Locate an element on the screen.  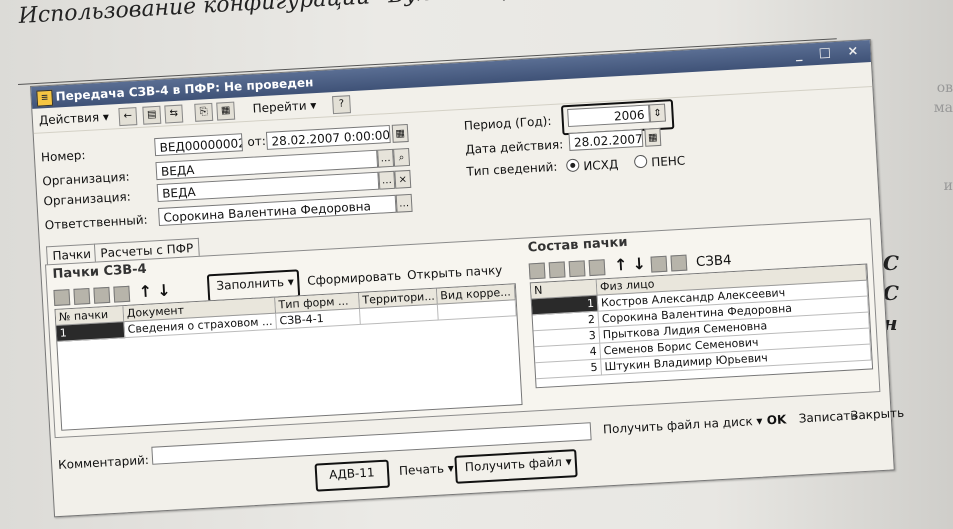
radio-off-icon is located at coordinates (640, 161).